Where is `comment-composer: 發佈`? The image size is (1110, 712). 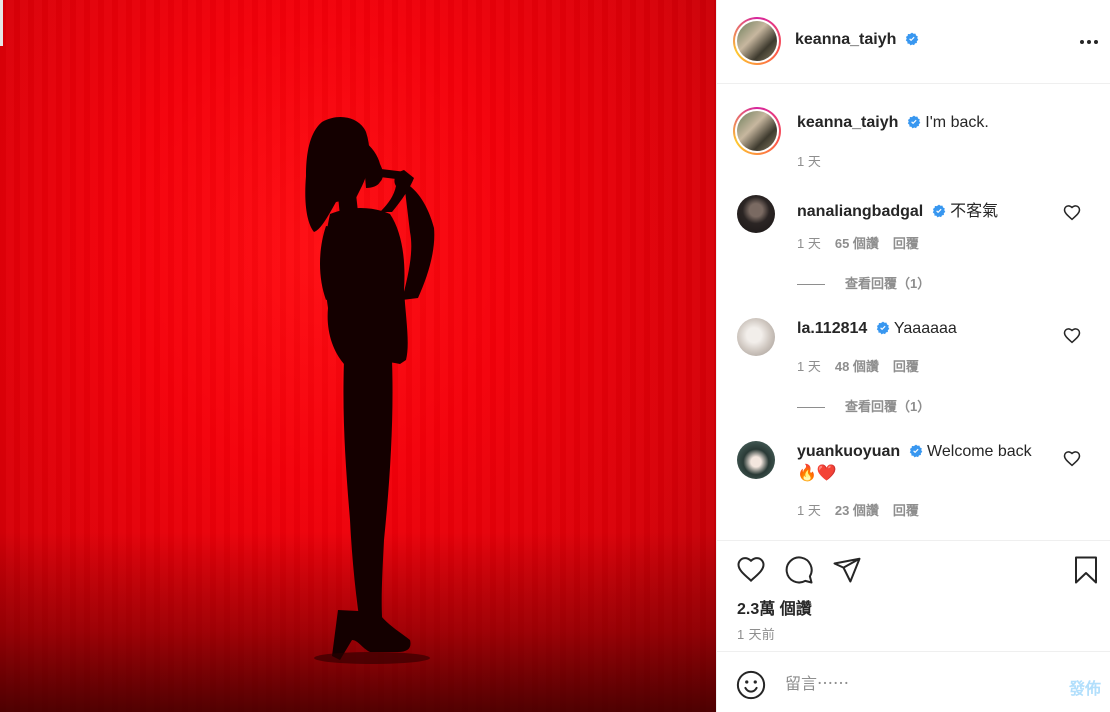
comment-composer: 發佈 is located at coordinates (913, 681).